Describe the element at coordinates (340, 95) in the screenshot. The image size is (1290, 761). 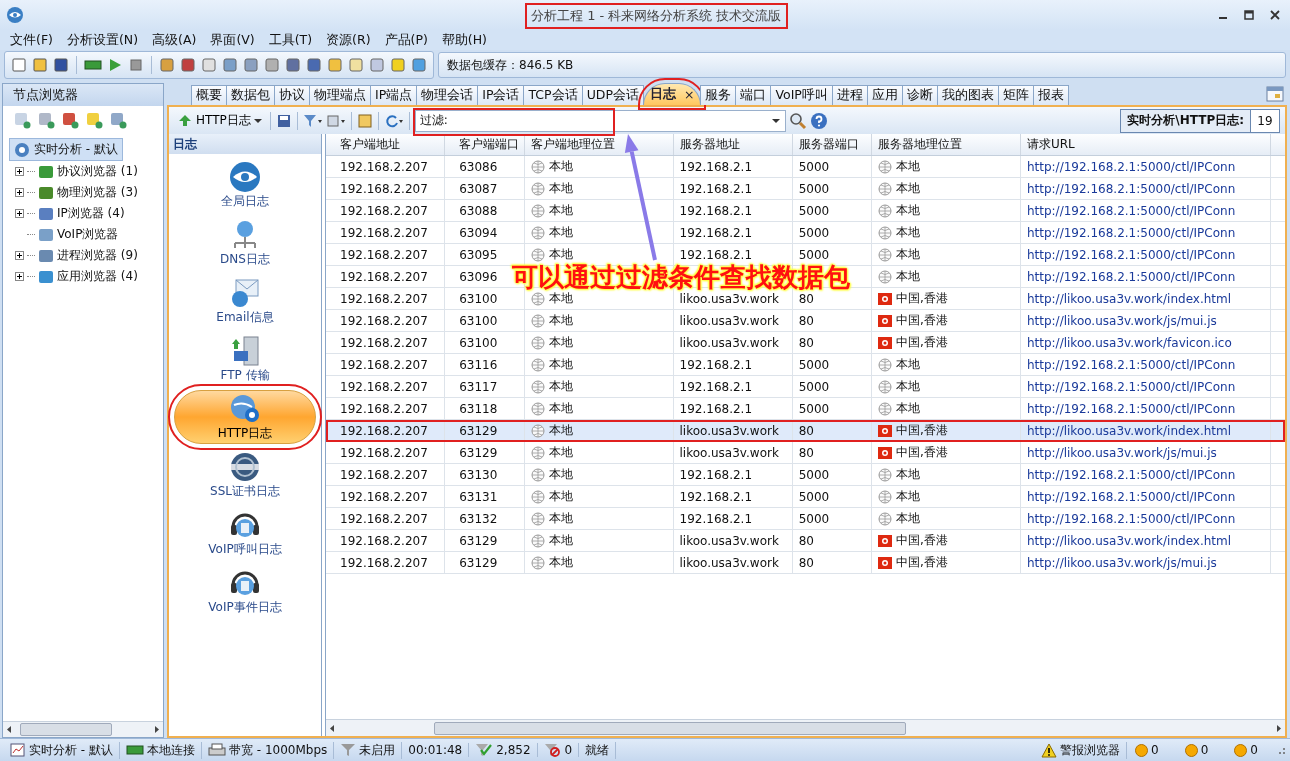
I see `tab: 物理端点` at that location.